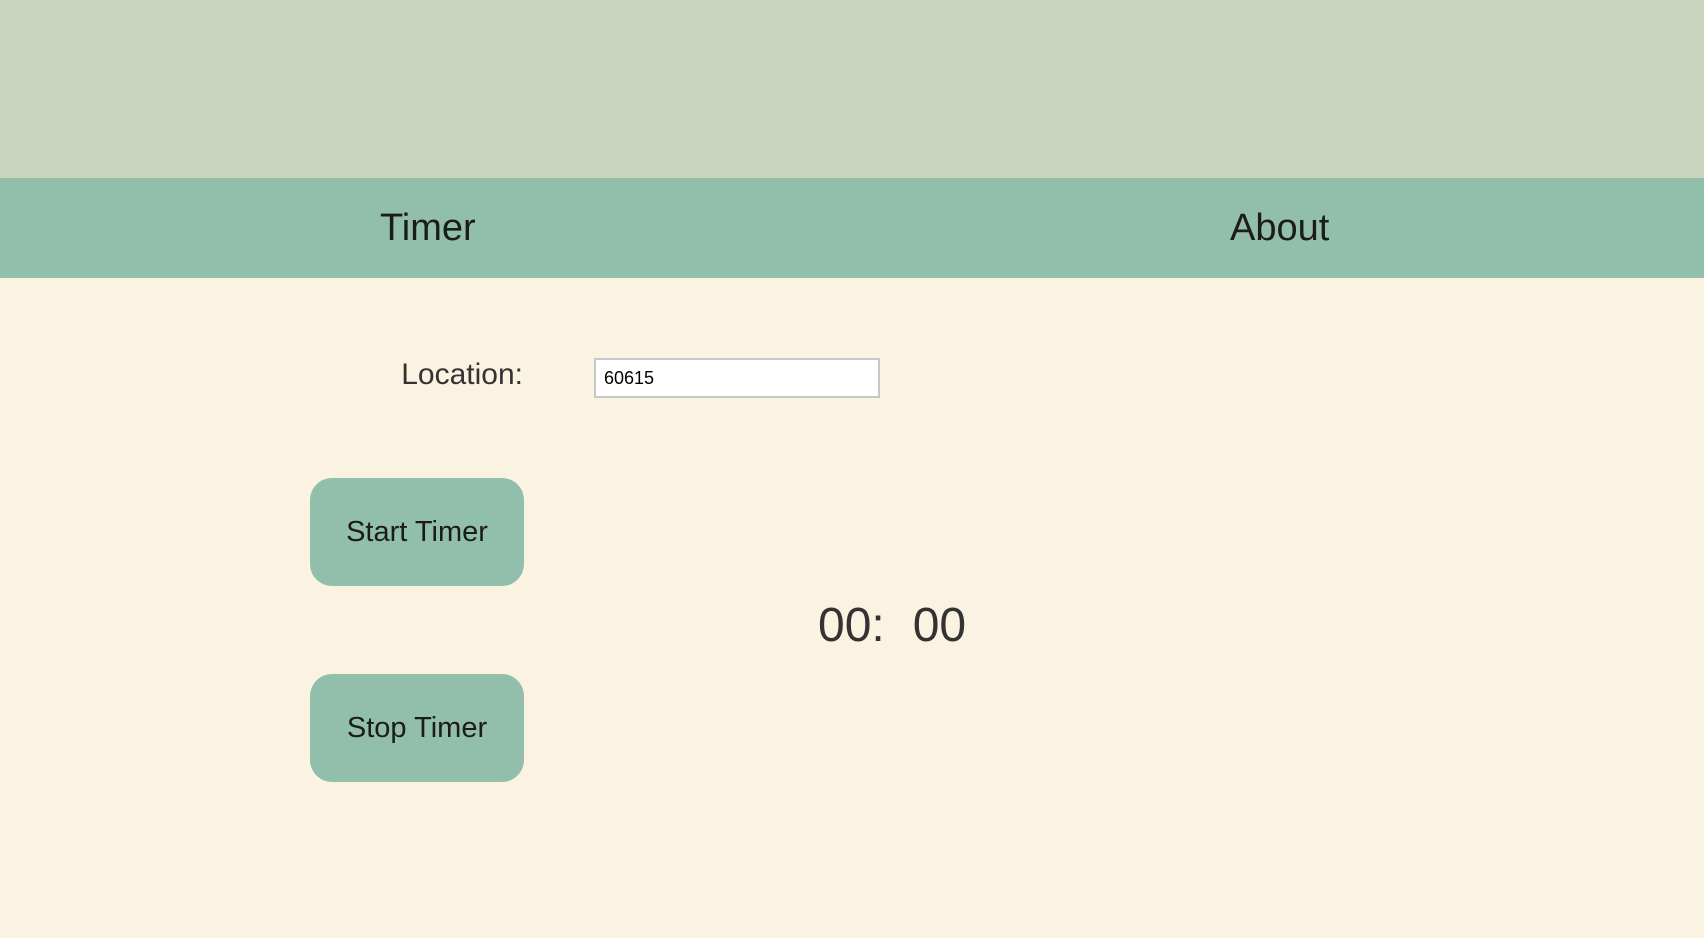  What do you see at coordinates (462, 374) in the screenshot?
I see `location-label: Location:` at bounding box center [462, 374].